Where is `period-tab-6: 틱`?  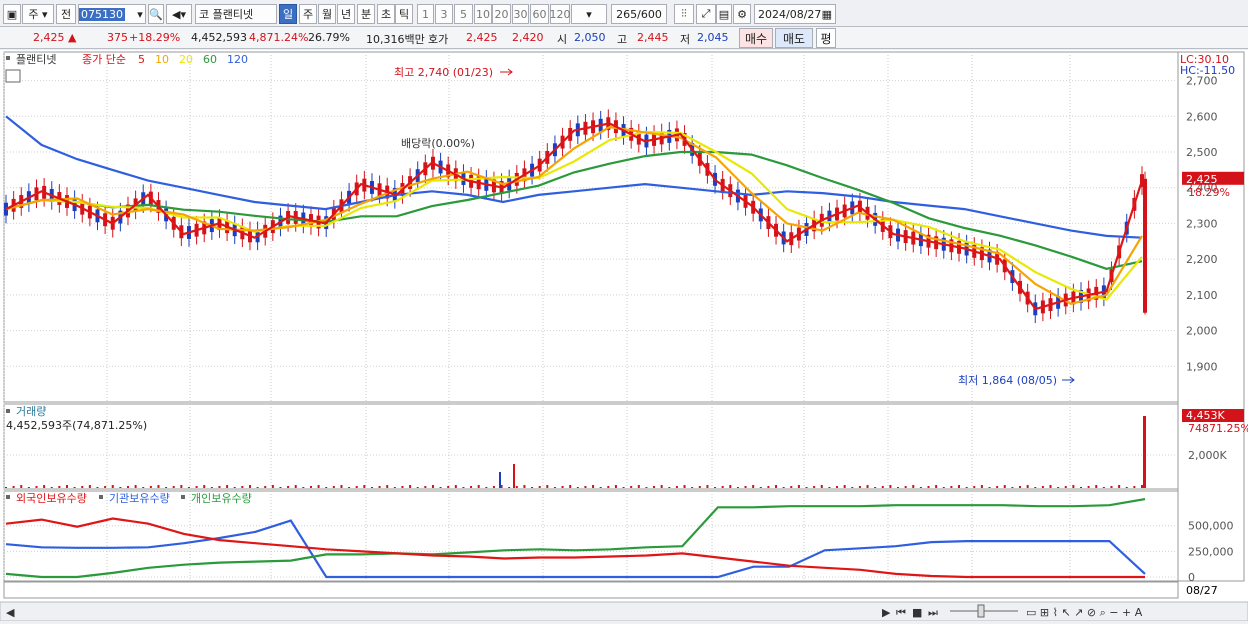
period-tab-6: 틱 is located at coordinates (404, 14).